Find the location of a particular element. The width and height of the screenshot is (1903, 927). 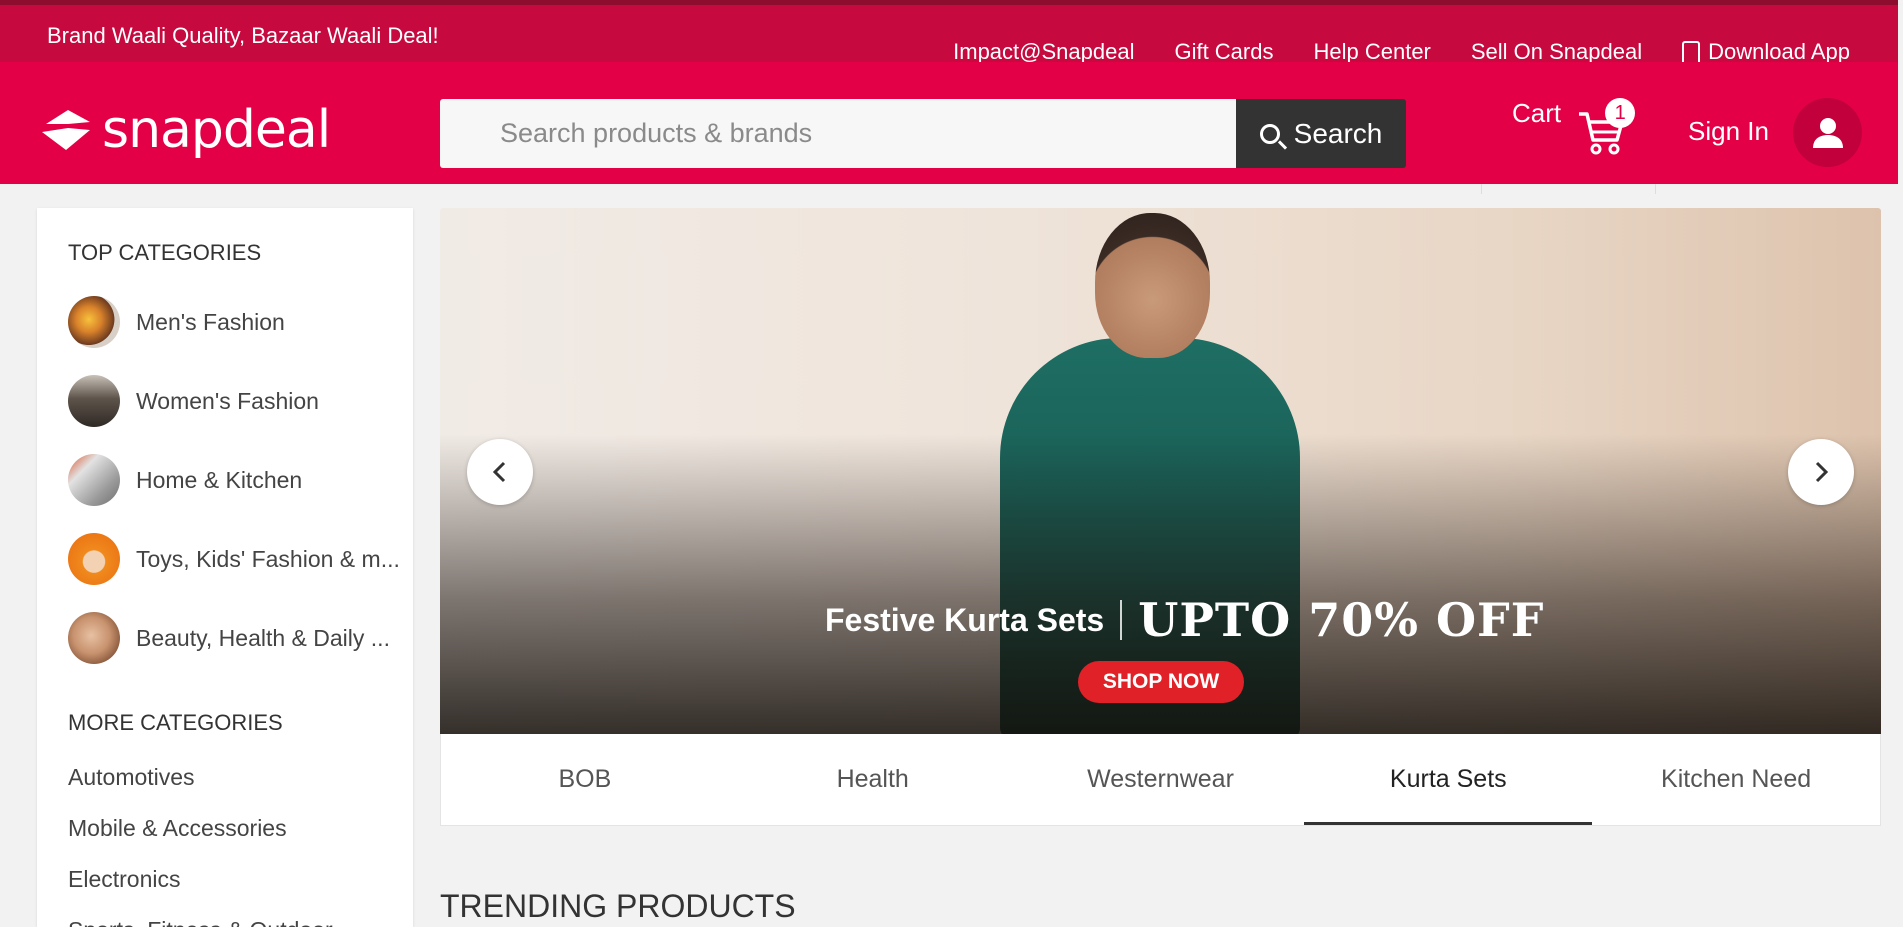

search-input is located at coordinates (838, 133).